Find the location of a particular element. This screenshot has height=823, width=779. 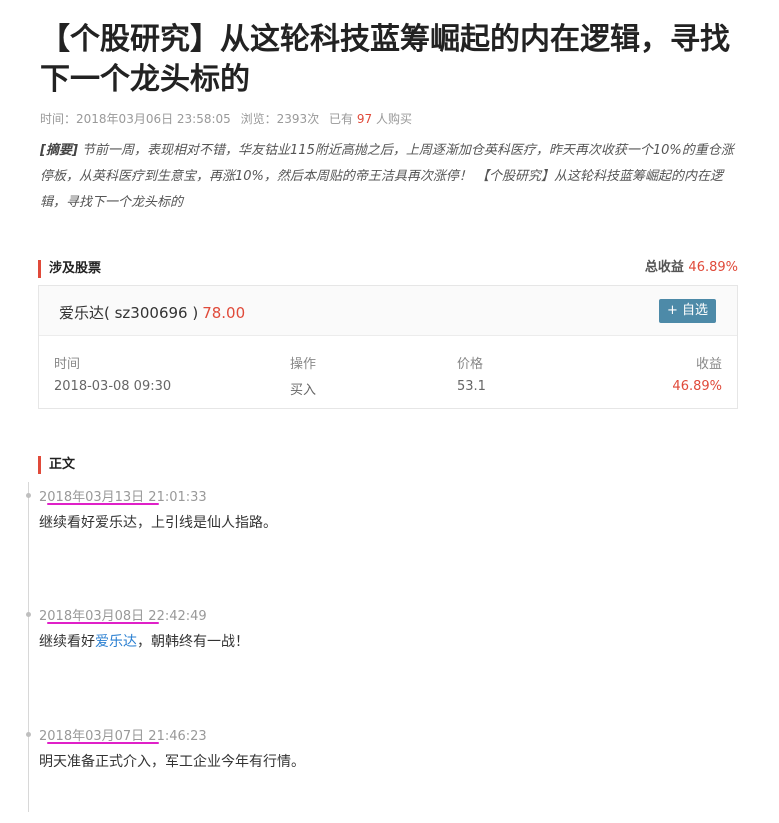

trade-price: 53.1 is located at coordinates (471, 386).